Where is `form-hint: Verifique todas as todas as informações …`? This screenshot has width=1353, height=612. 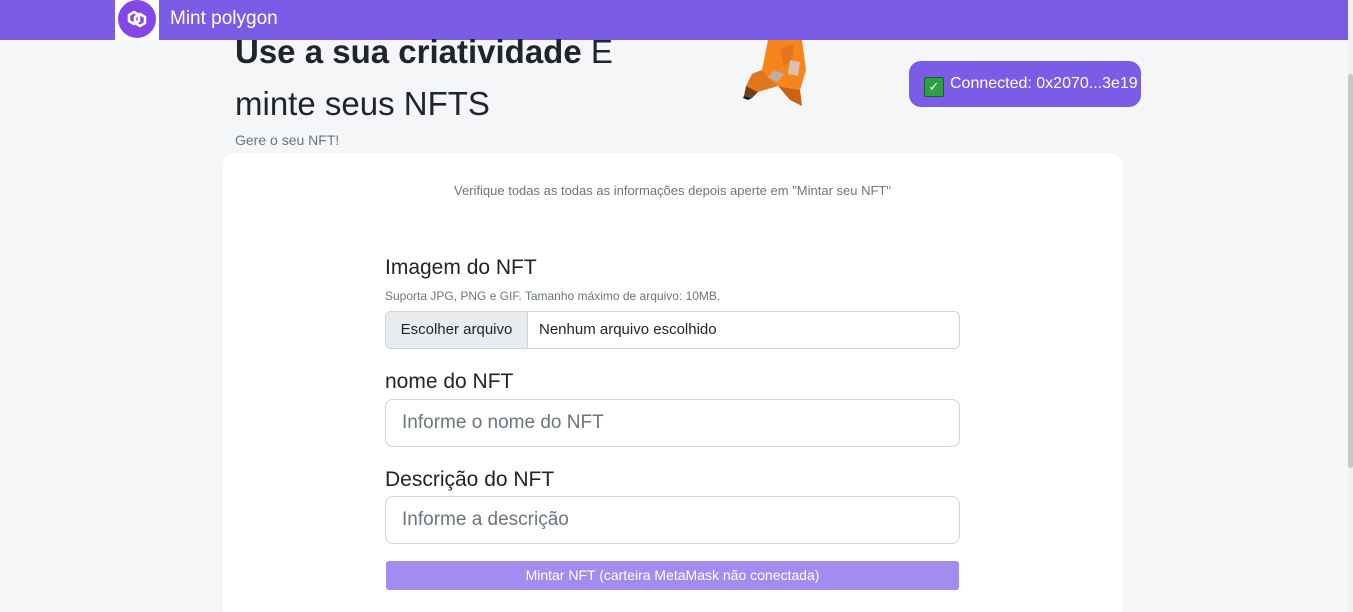 form-hint: Verifique todas as todas as informações … is located at coordinates (672, 190).